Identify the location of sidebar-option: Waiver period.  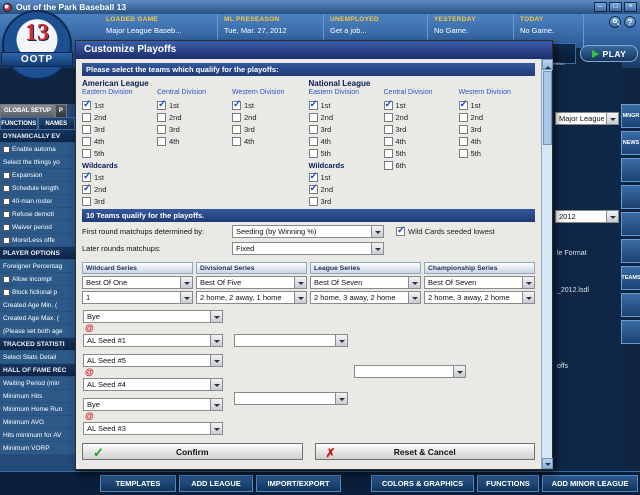
(37, 227).